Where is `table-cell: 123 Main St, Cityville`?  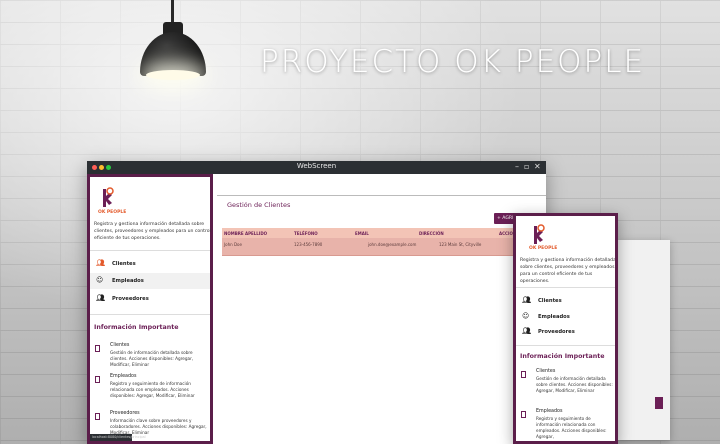 table-cell: 123 Main St, Cityville is located at coordinates (460, 244).